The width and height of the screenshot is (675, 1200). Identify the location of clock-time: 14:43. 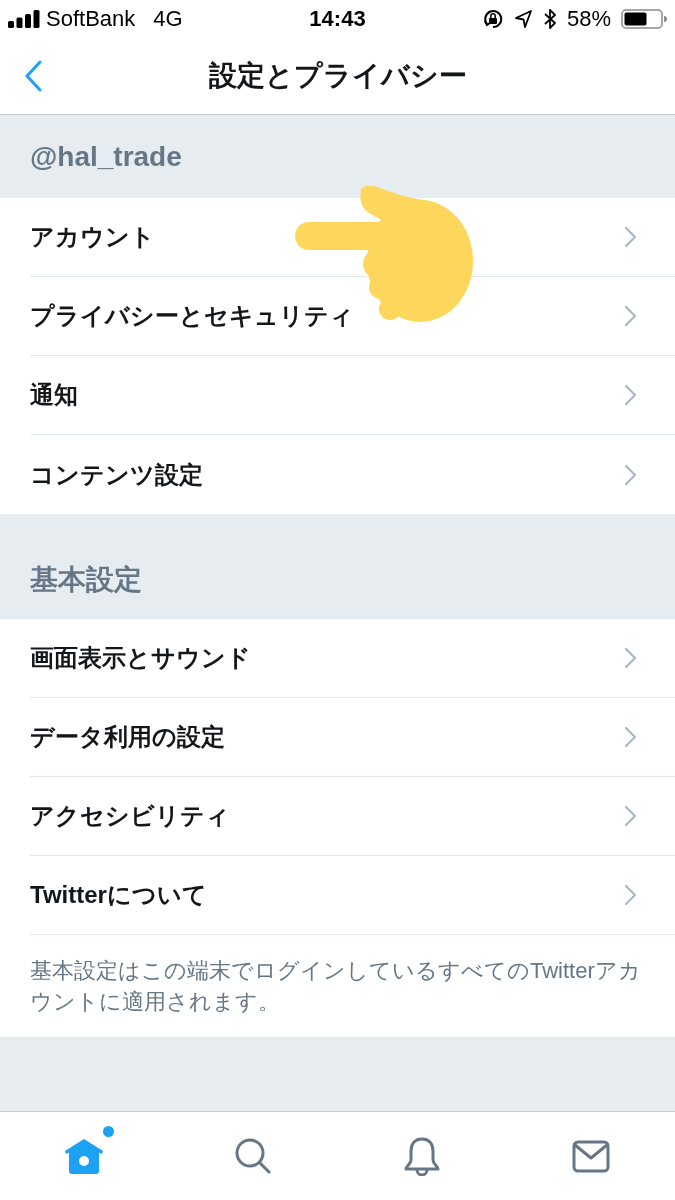
(337, 19).